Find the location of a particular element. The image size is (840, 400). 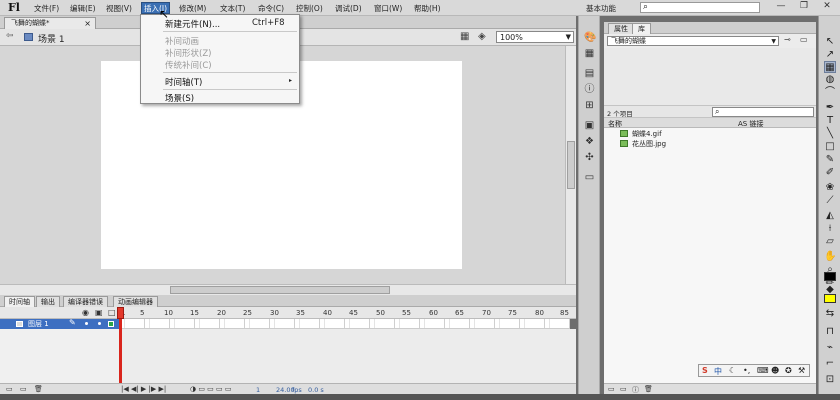

menu-window: 窗口(W) is located at coordinates (388, 8).